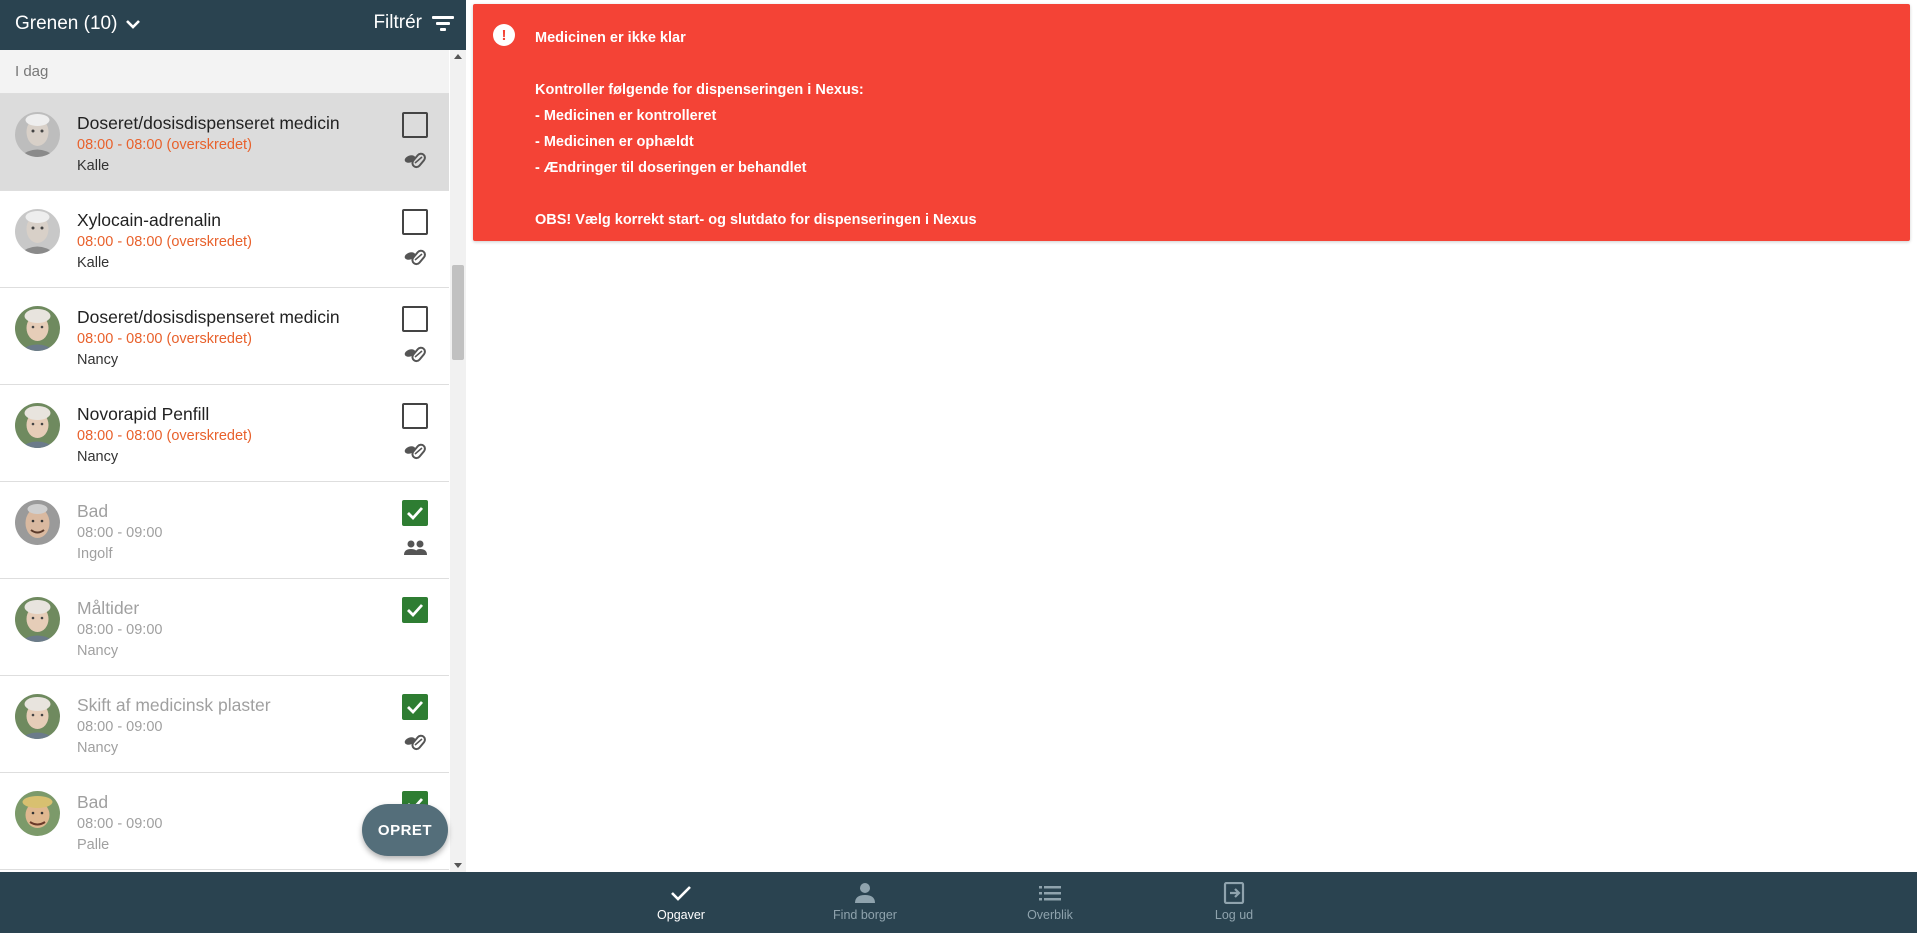 The width and height of the screenshot is (1917, 933). Describe the element at coordinates (614, 142) in the screenshot. I see `alert-line: - Medicinen er ophældt` at that location.